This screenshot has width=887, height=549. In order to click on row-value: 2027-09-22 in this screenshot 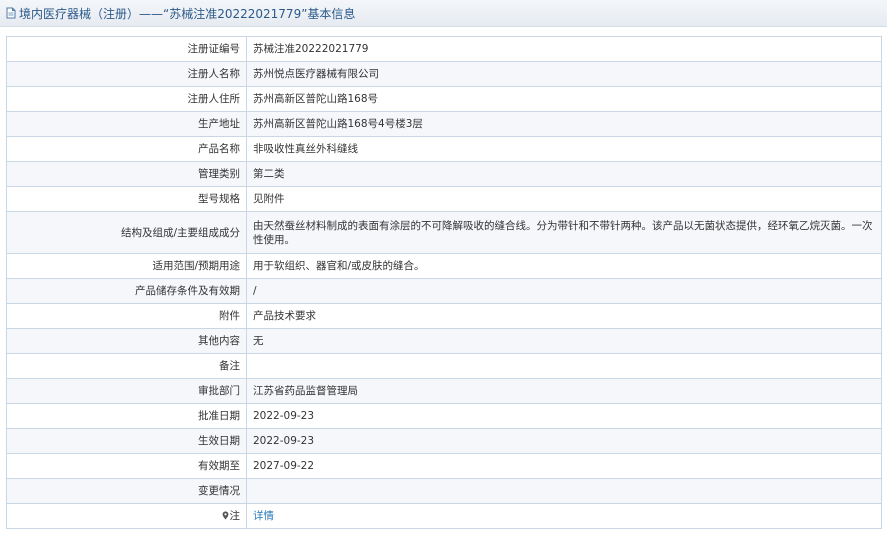, I will do `click(564, 466)`.